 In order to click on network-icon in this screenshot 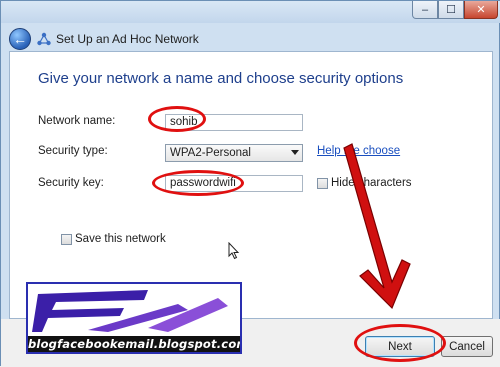, I will do `click(44, 39)`.